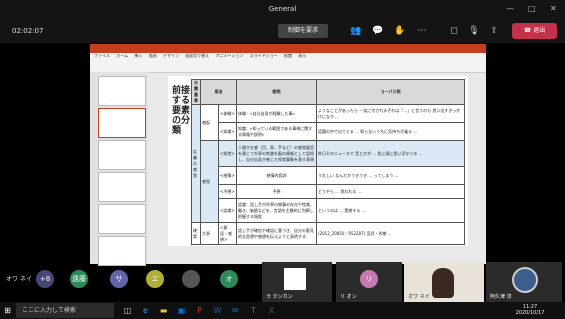  What do you see at coordinates (276, 233) in the screenshot?
I see `table-cell: 話し手が確信や確認に基づき、自分の意見的な思想や感想を伝えようと表明する` at bounding box center [276, 233].